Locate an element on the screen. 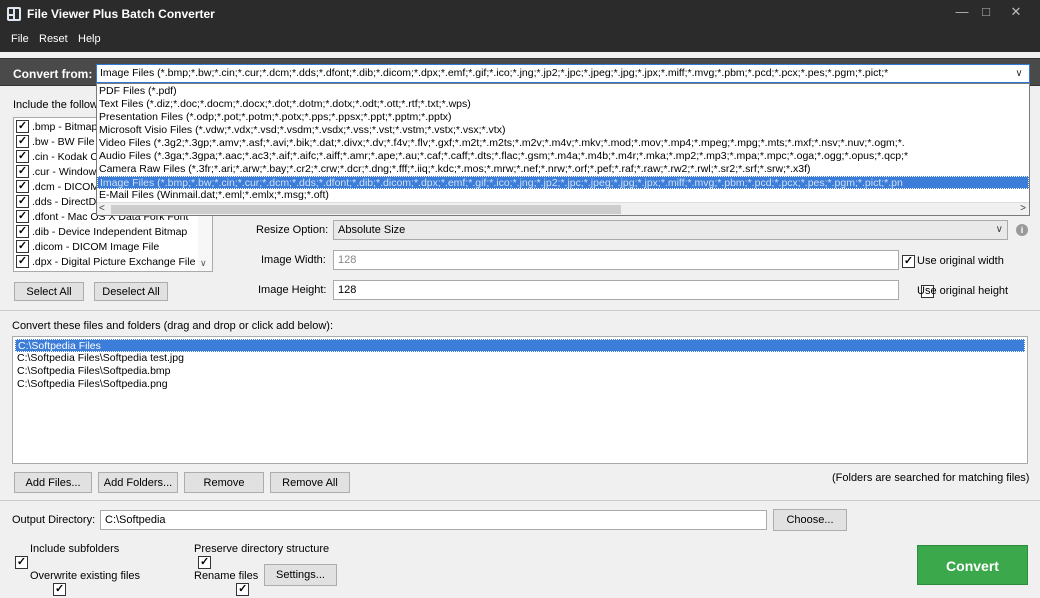  extension-label: .dds - DirectD is located at coordinates (64, 202).